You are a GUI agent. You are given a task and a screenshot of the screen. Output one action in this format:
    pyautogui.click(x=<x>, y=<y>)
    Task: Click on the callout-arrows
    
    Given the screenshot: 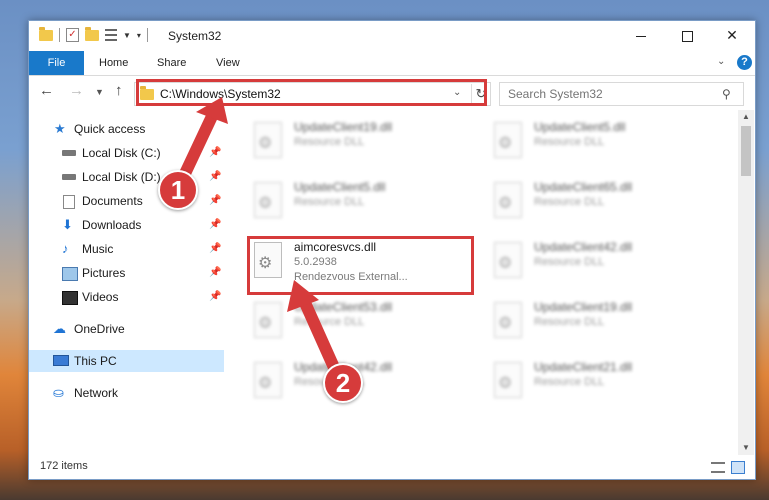 What is the action you would take?
    pyautogui.click(x=259, y=237)
    